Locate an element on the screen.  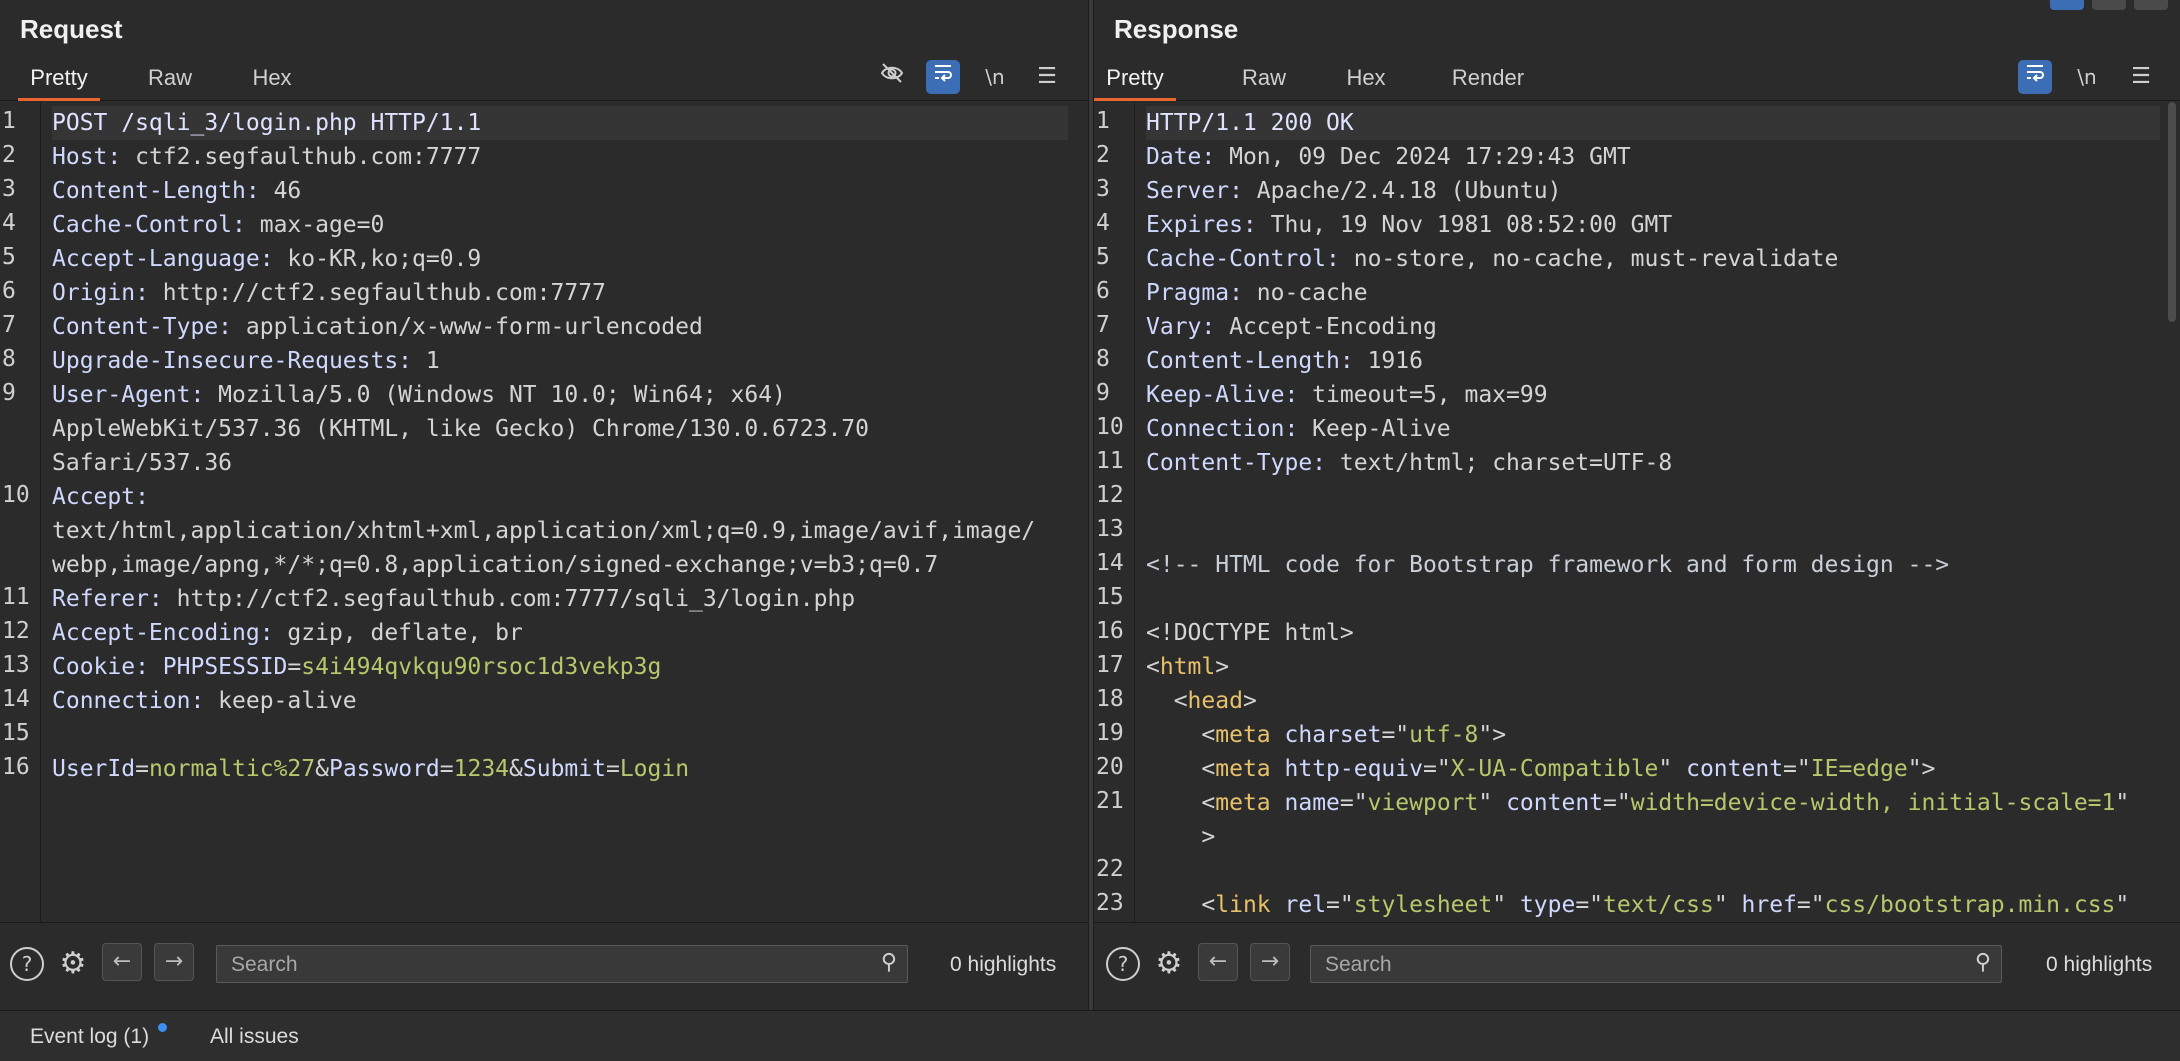
code-line: <meta charset="utf-8"> is located at coordinates (1653, 735).